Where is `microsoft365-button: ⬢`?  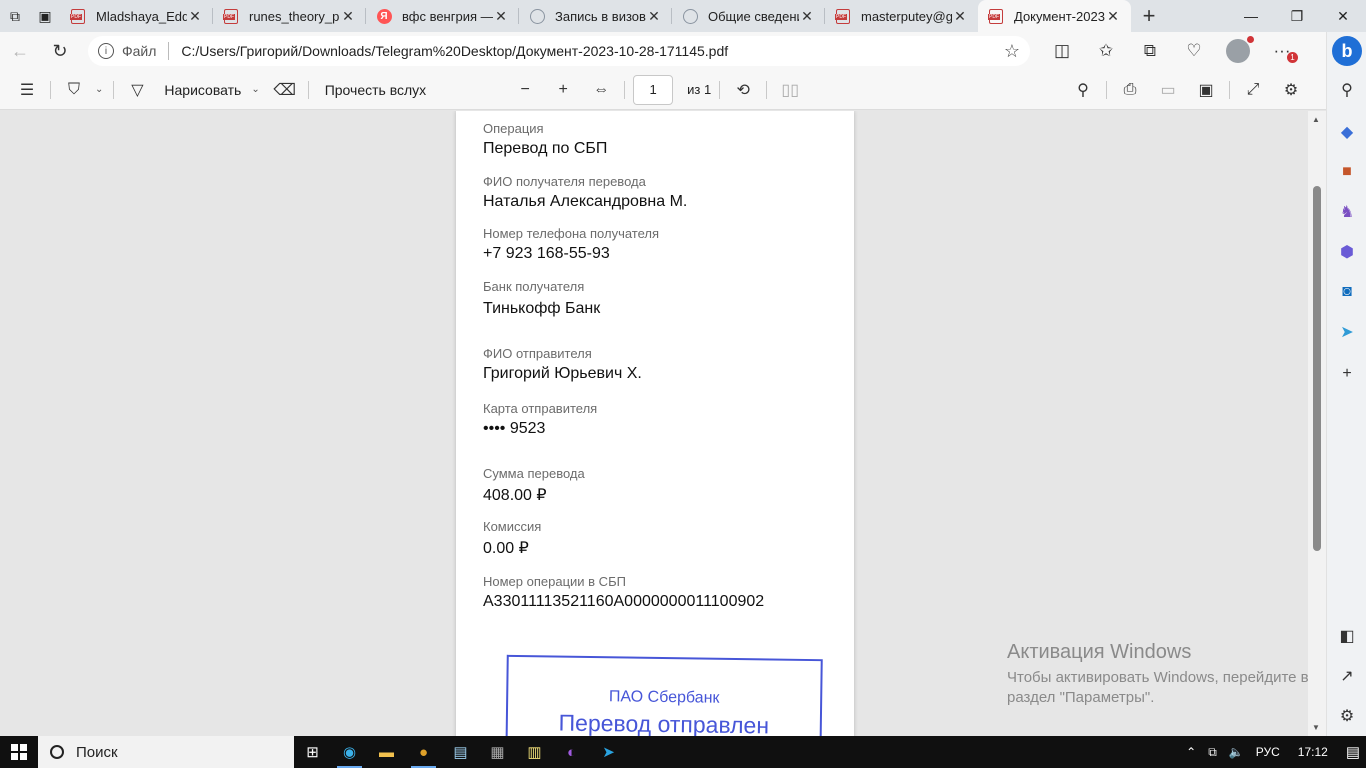 microsoft365-button: ⬢ is located at coordinates (1347, 252).